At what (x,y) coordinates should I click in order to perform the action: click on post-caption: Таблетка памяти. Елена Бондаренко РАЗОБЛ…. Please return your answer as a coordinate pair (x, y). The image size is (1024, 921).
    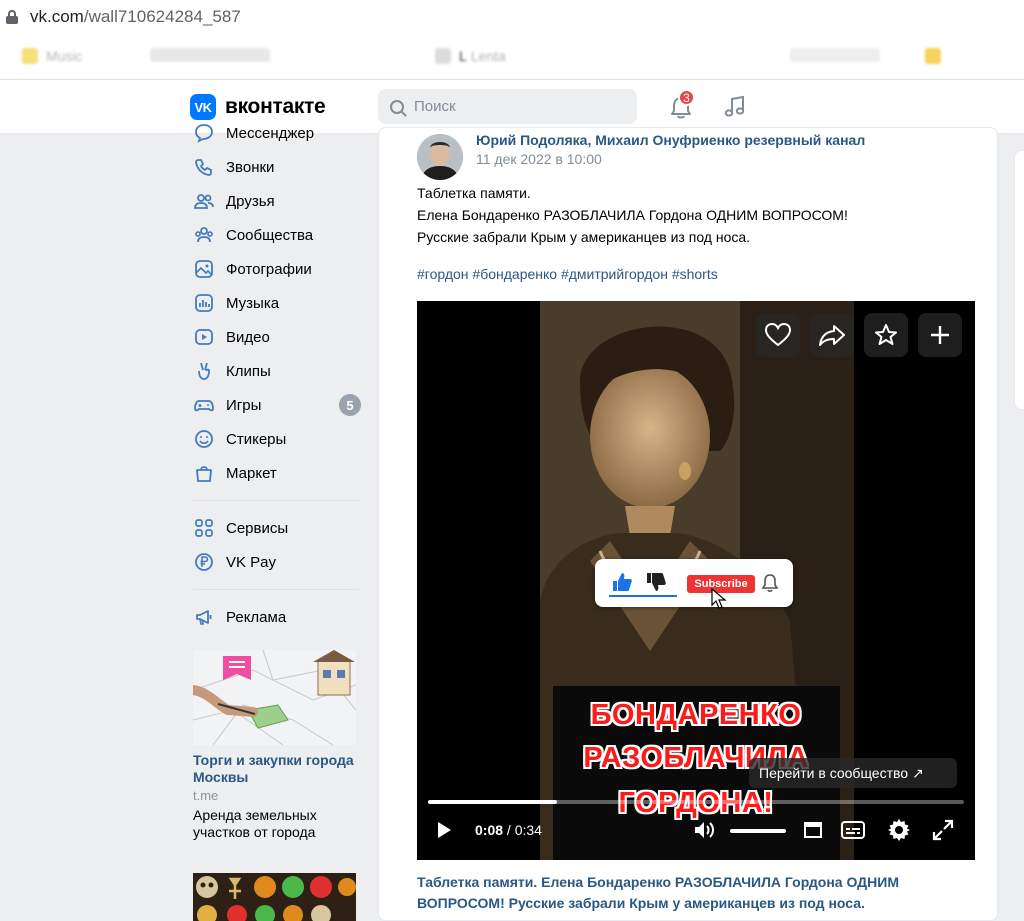
    Looking at the image, I should click on (687, 893).